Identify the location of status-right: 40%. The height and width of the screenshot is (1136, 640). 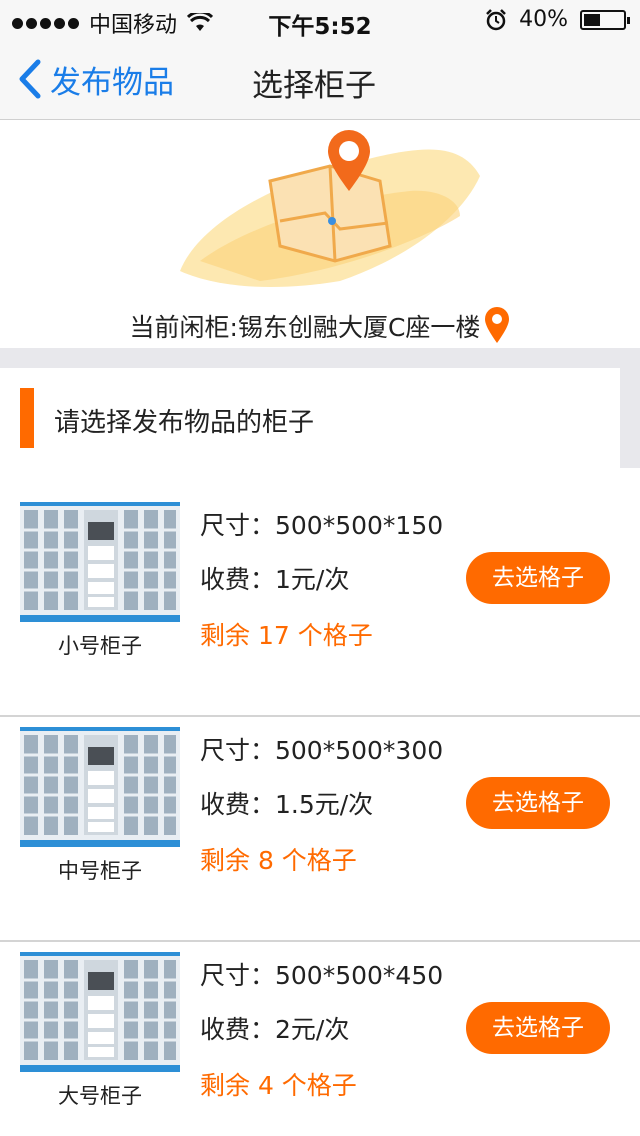
(557, 19).